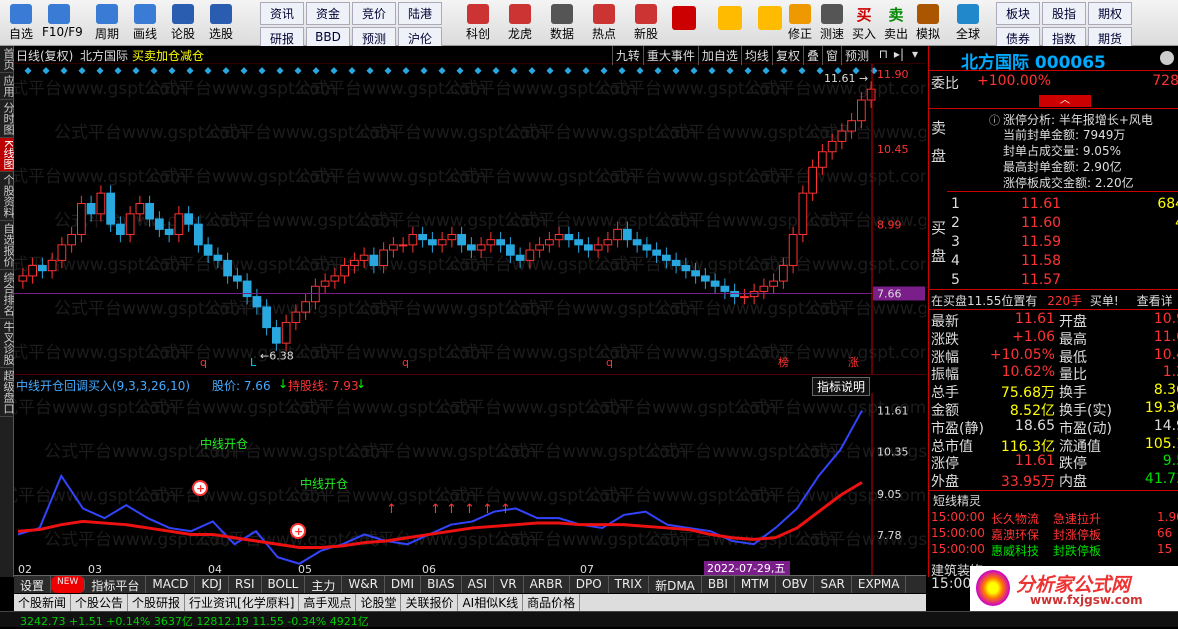  I want to click on left-nav-item: 牛叉诊股, so click(7, 343).